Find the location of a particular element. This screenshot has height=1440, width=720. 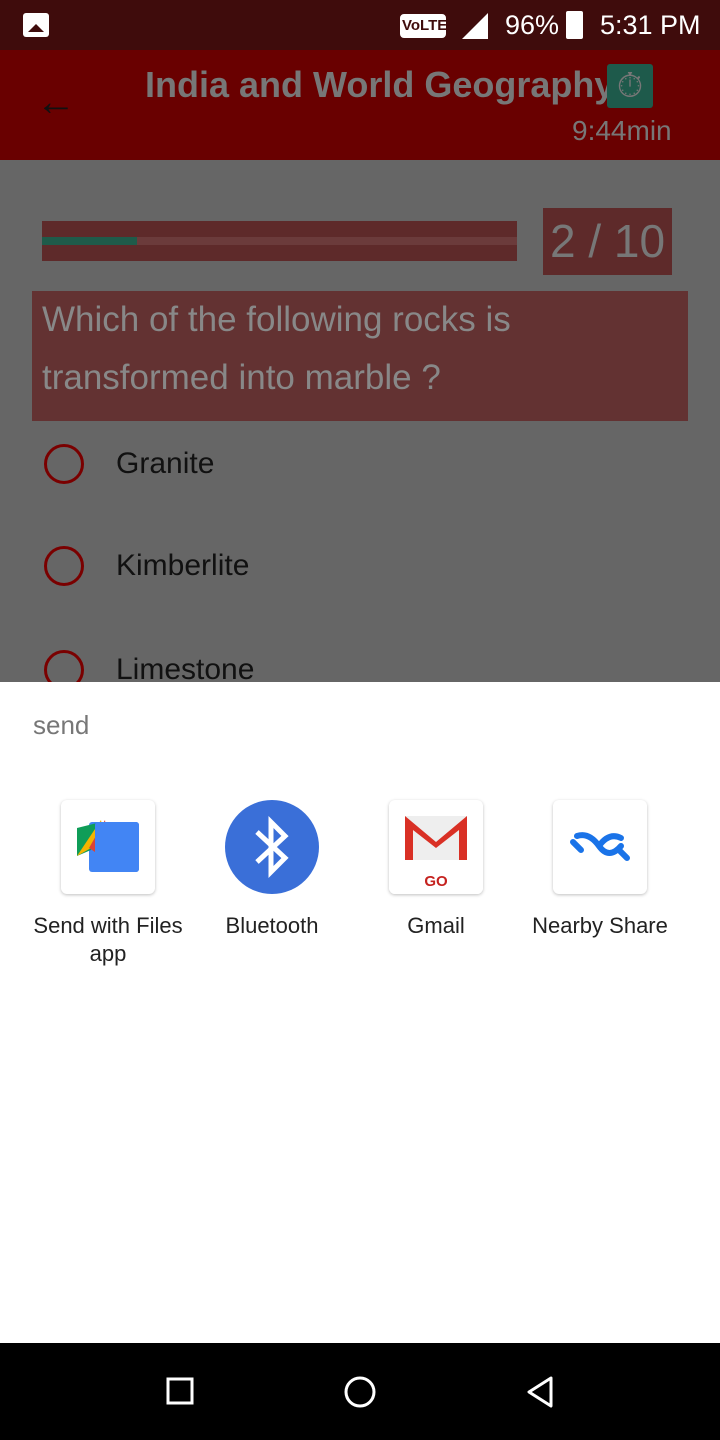

share-target-nearby-share: Nearby Share is located at coordinates (600, 870).